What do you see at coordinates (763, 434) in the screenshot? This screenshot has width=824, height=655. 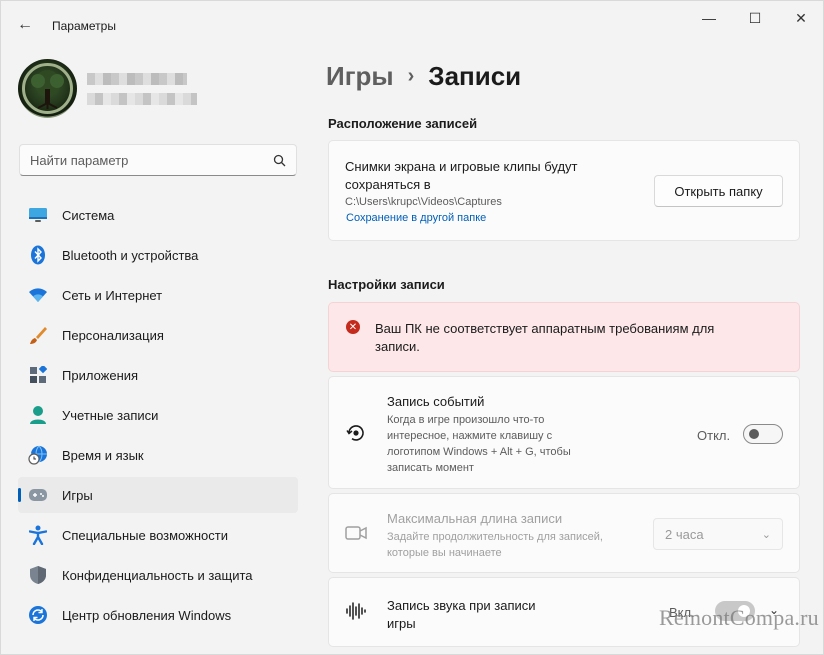 I see `record-events-toggle` at bounding box center [763, 434].